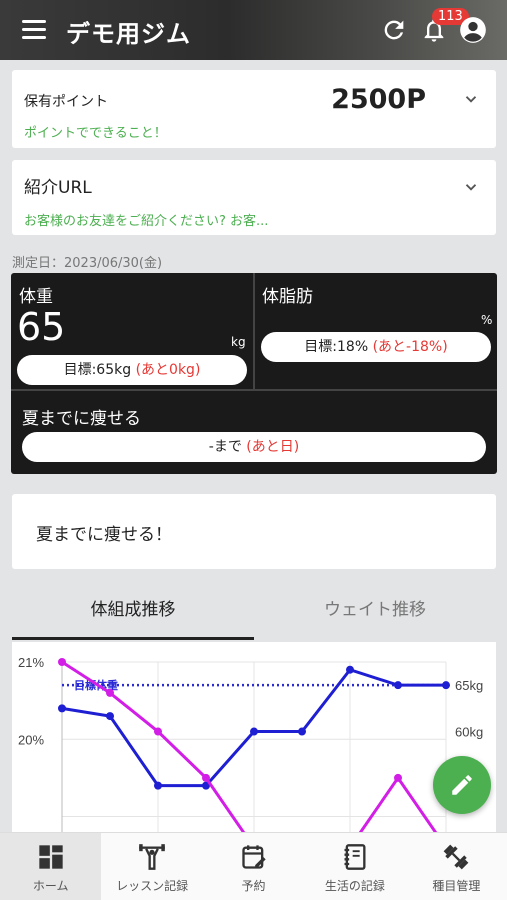 Image resolution: width=507 pixels, height=900 pixels. I want to click on referral-label: 紹介URL, so click(58, 188).